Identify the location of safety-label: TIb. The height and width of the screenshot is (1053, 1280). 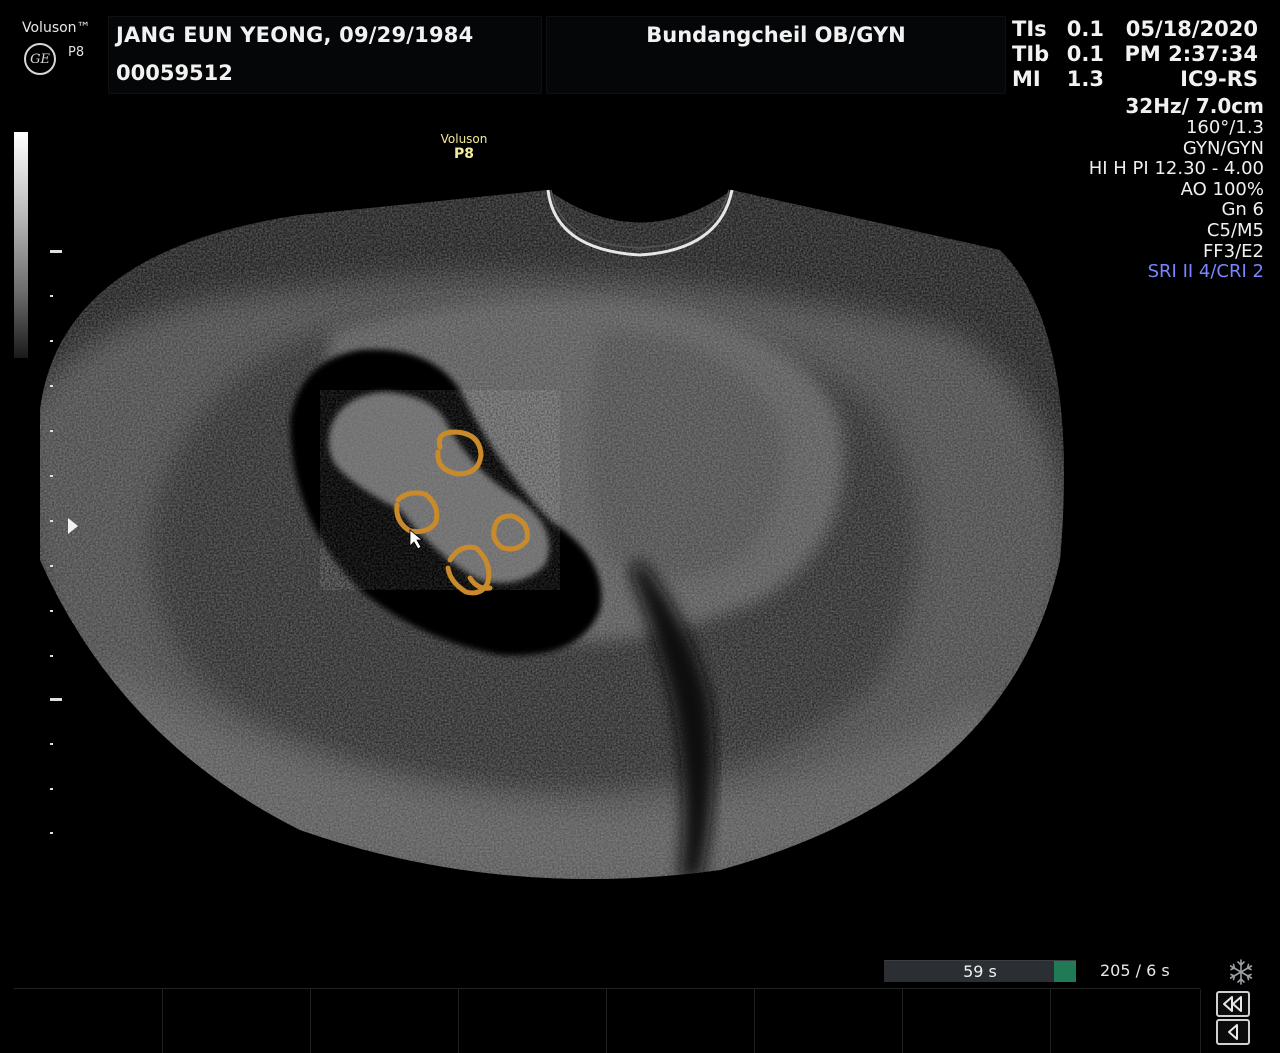
(1031, 54).